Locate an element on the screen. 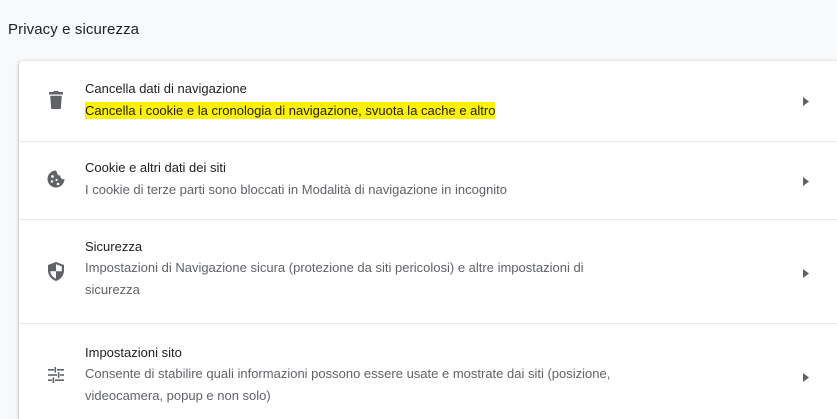 The width and height of the screenshot is (837, 419). shield-icon is located at coordinates (56, 271).